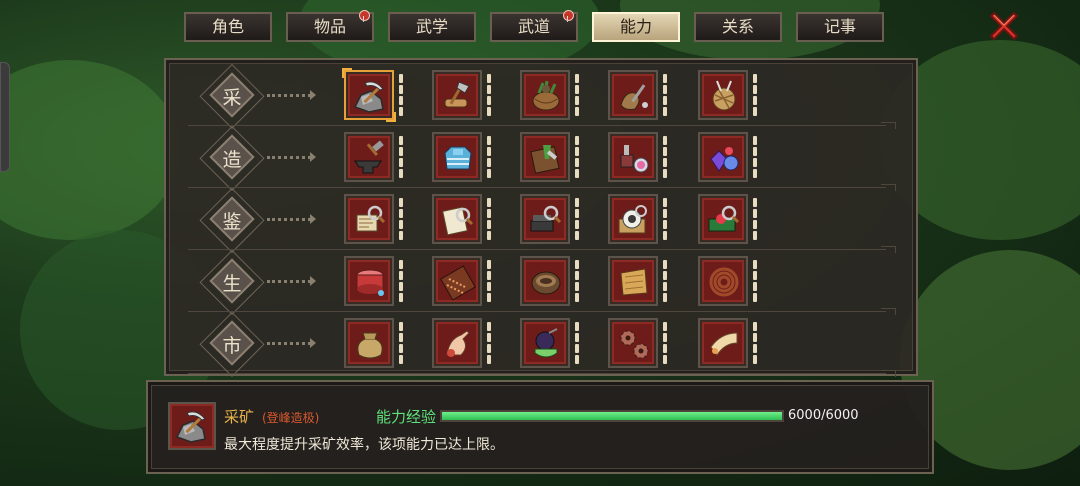  What do you see at coordinates (232, 284) in the screenshot?
I see `category-label: 生` at bounding box center [232, 284].